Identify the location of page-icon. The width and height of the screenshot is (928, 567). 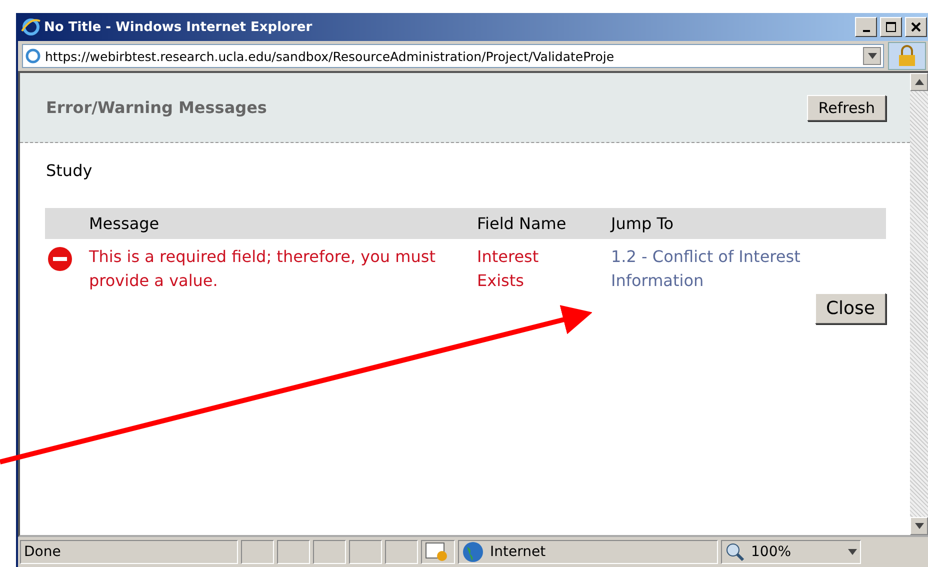
(33, 56).